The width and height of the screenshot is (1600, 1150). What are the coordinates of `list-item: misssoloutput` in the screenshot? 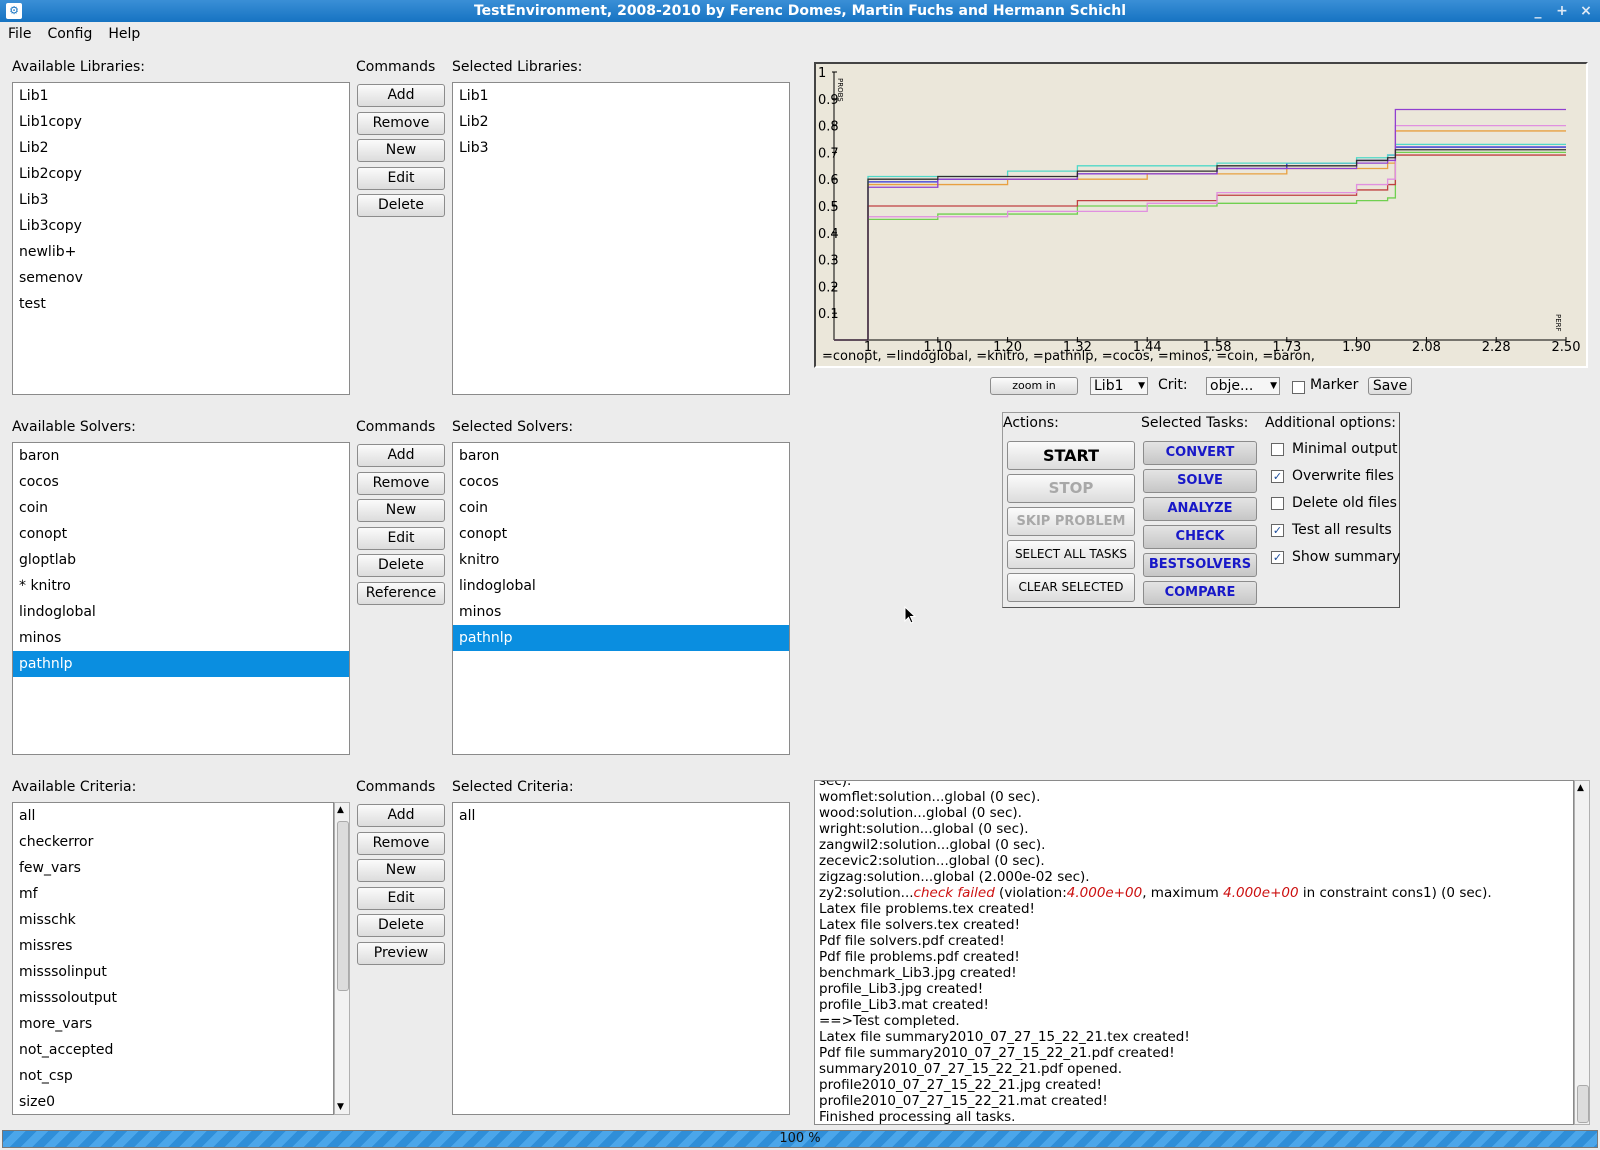 It's located at (173, 998).